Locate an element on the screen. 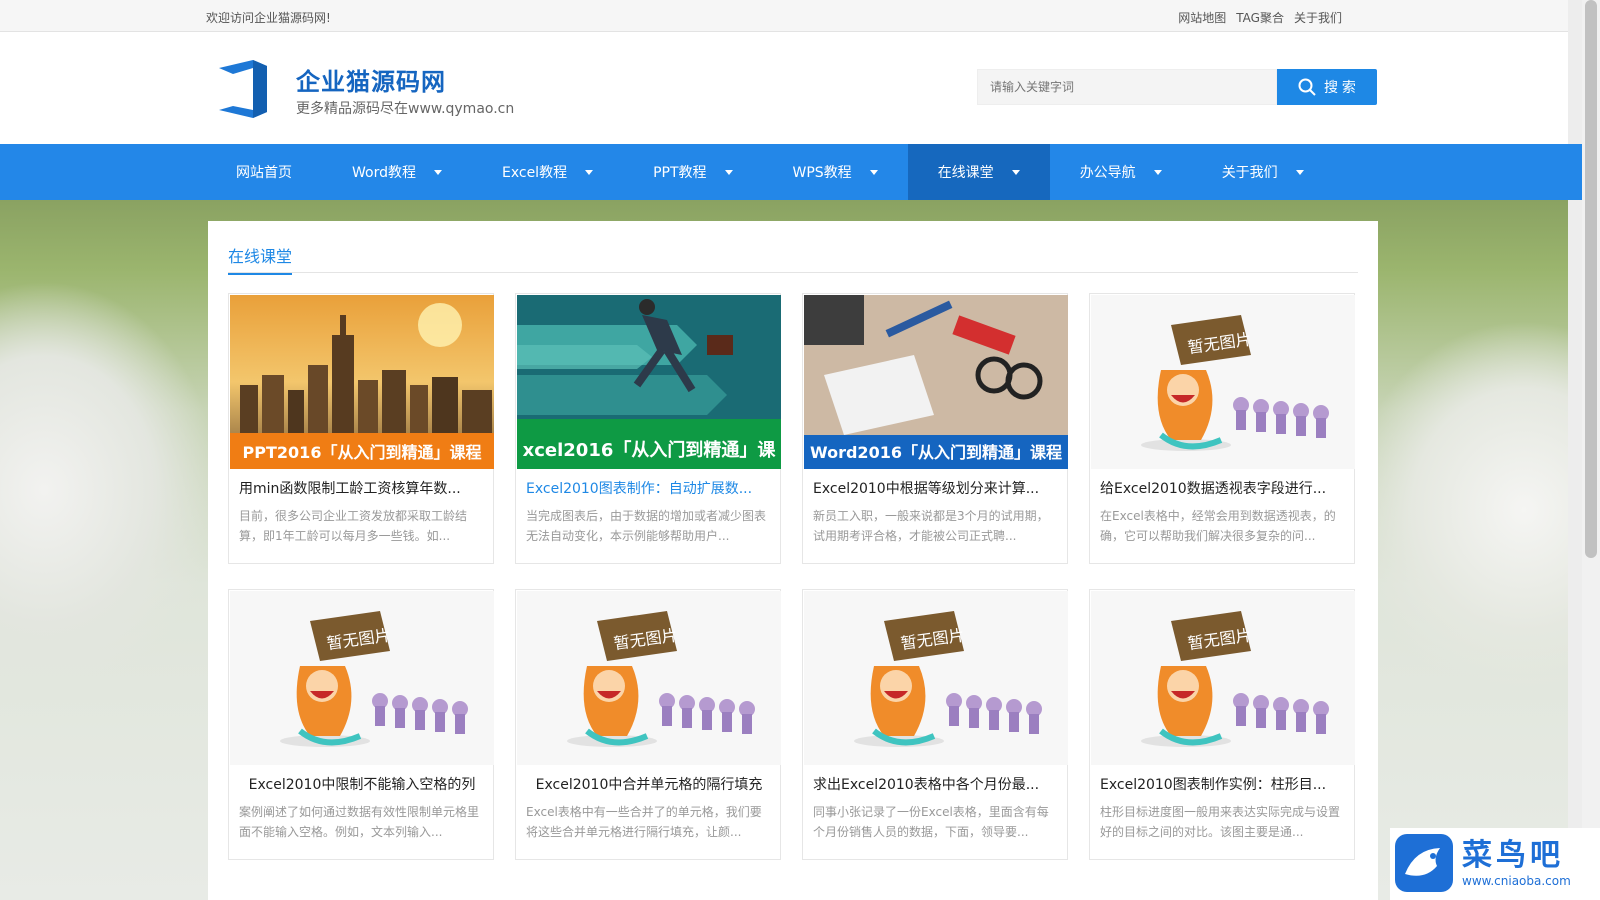 The height and width of the screenshot is (900, 1600). nav-label: Word教程 is located at coordinates (384, 173).